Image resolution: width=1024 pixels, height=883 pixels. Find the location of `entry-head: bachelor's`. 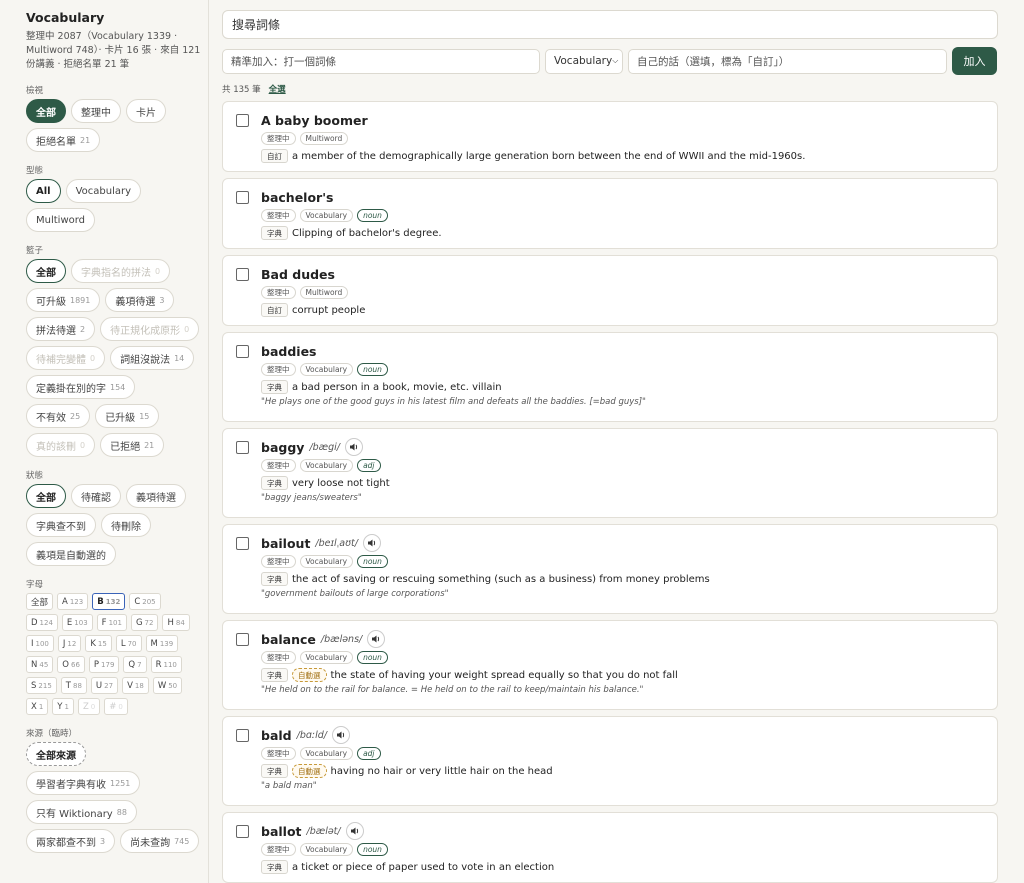

entry-head: bachelor's is located at coordinates (624, 197).